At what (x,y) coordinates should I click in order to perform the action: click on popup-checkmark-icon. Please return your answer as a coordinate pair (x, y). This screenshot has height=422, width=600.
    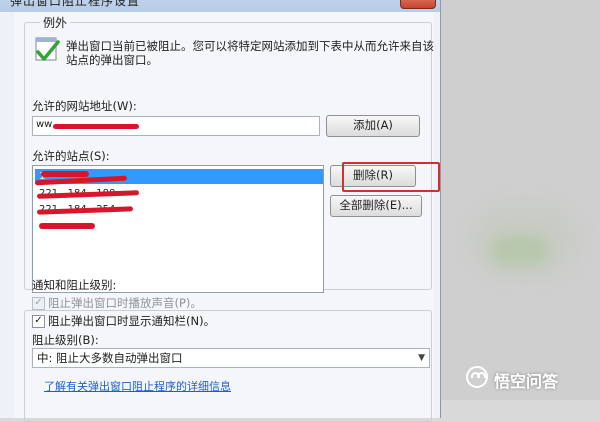
    Looking at the image, I should click on (47, 49).